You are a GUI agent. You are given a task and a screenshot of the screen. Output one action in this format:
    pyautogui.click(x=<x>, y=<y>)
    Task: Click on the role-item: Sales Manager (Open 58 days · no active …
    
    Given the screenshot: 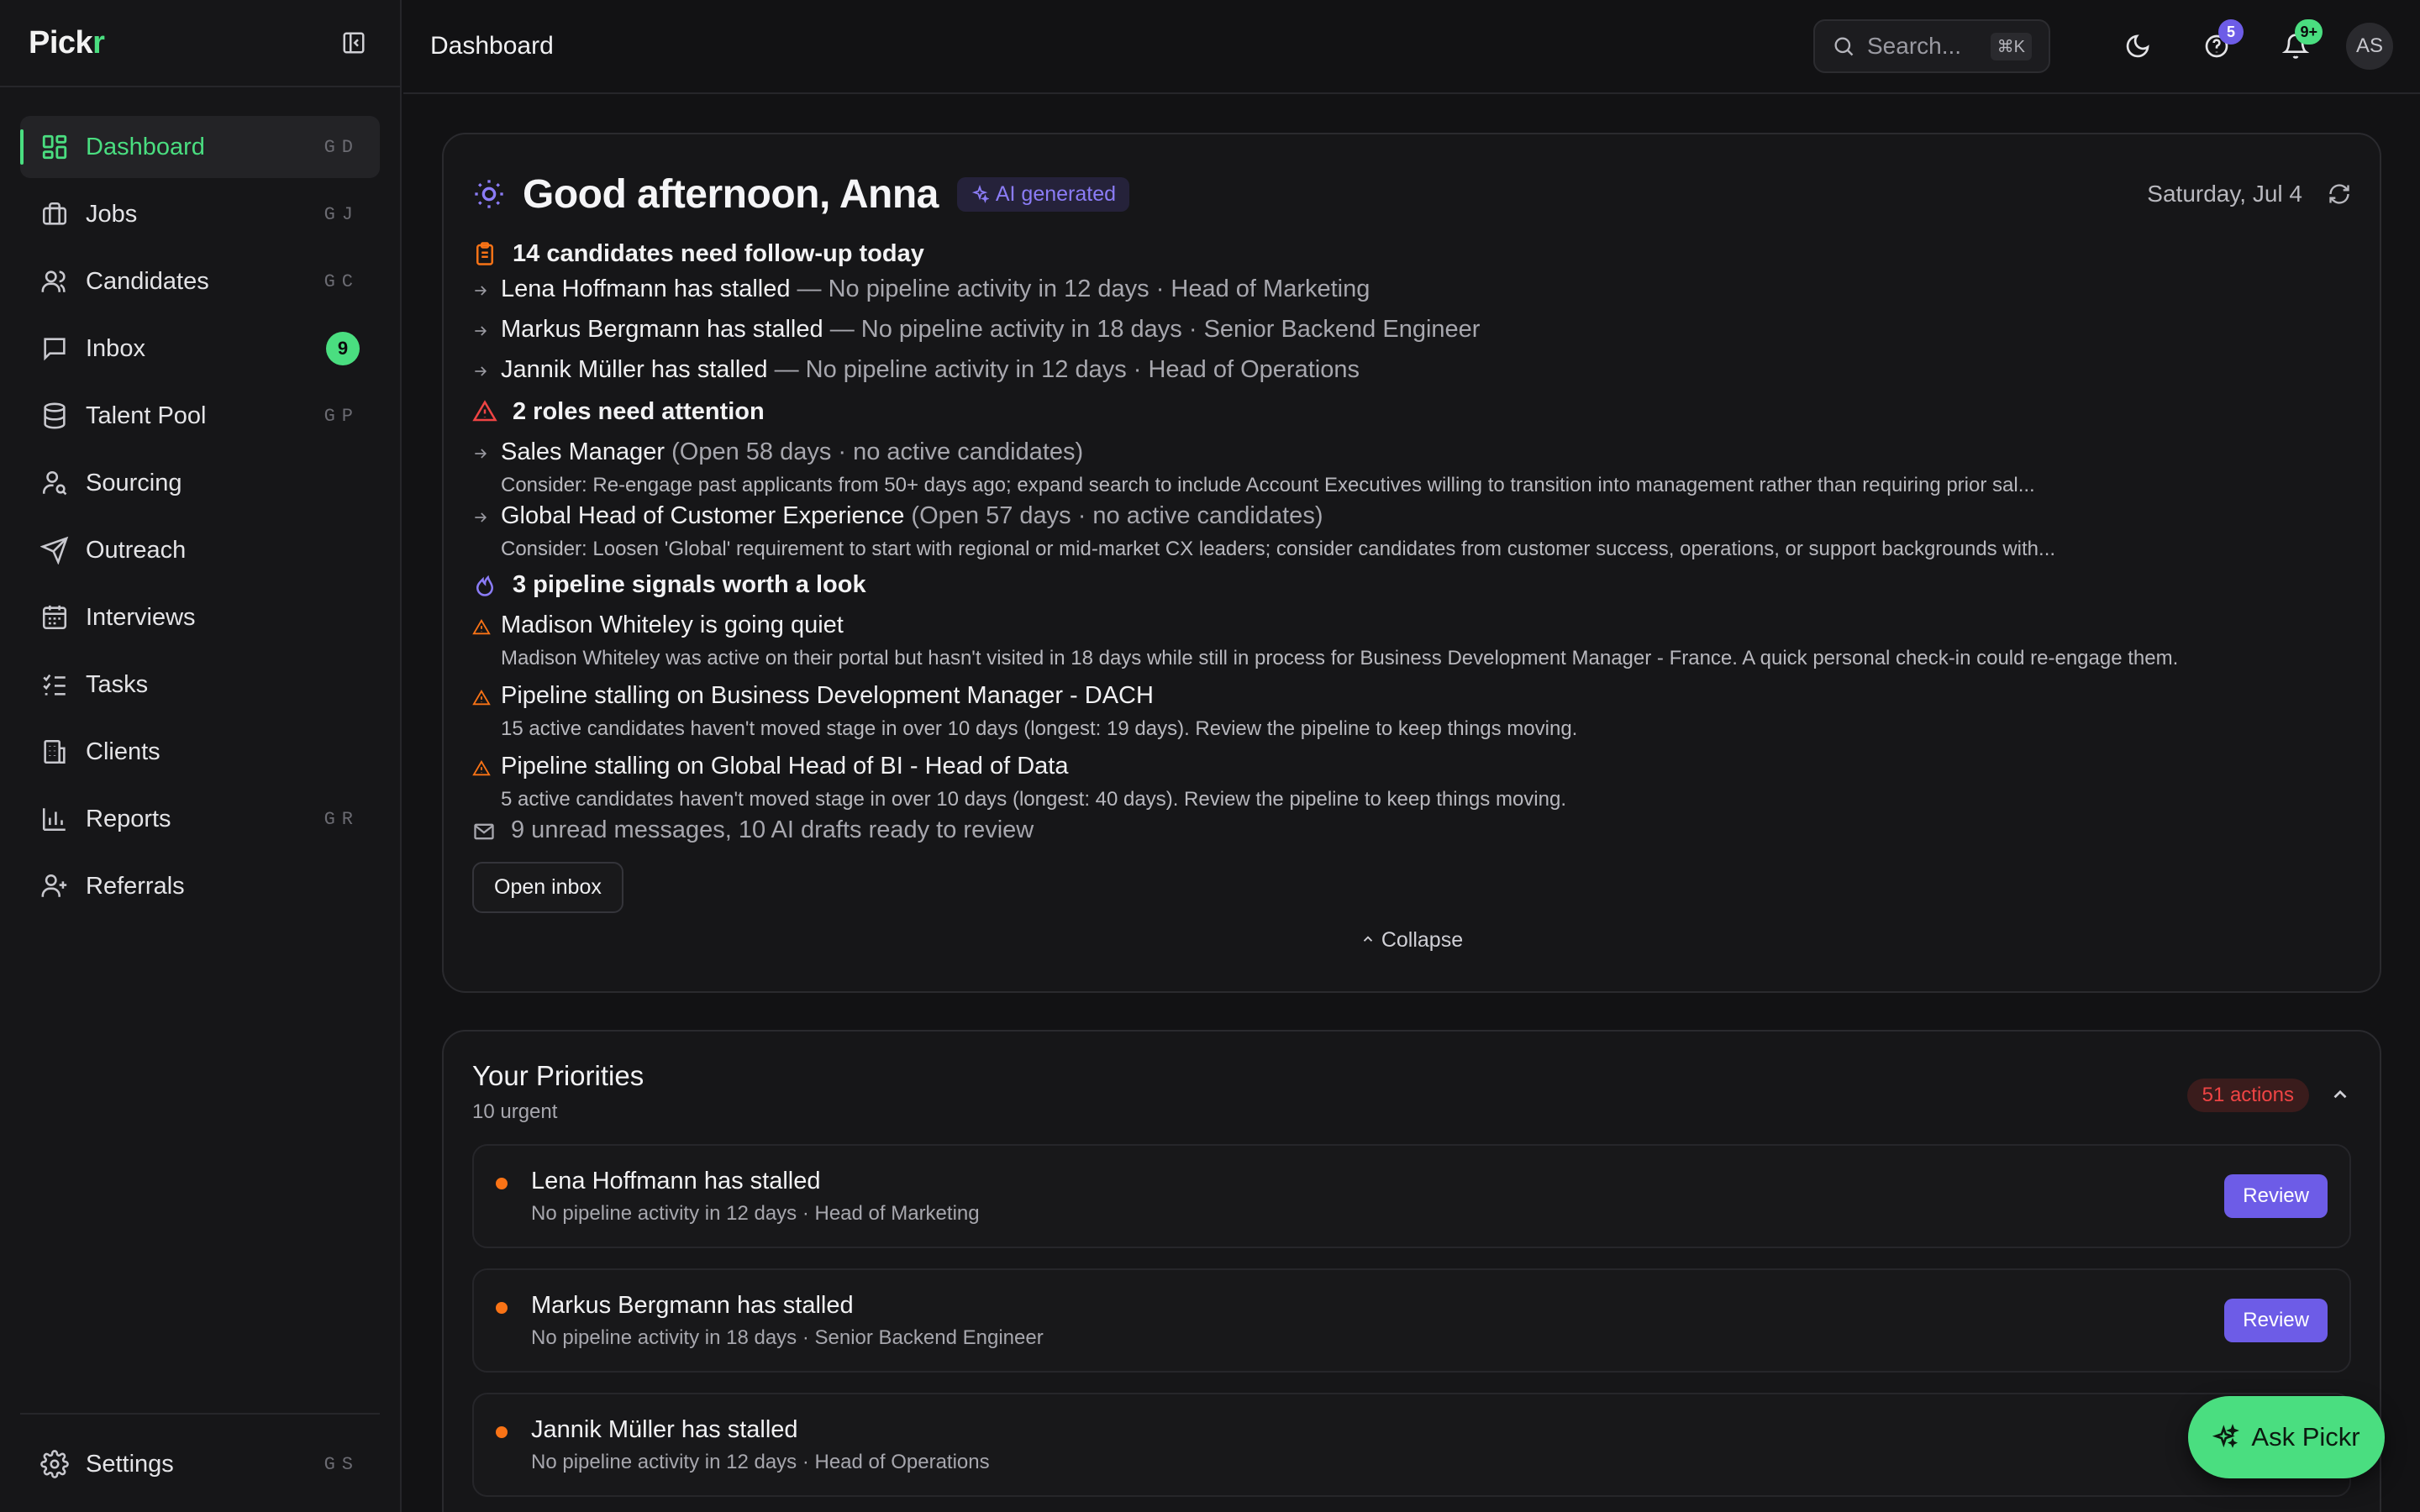 What is the action you would take?
    pyautogui.click(x=1411, y=456)
    